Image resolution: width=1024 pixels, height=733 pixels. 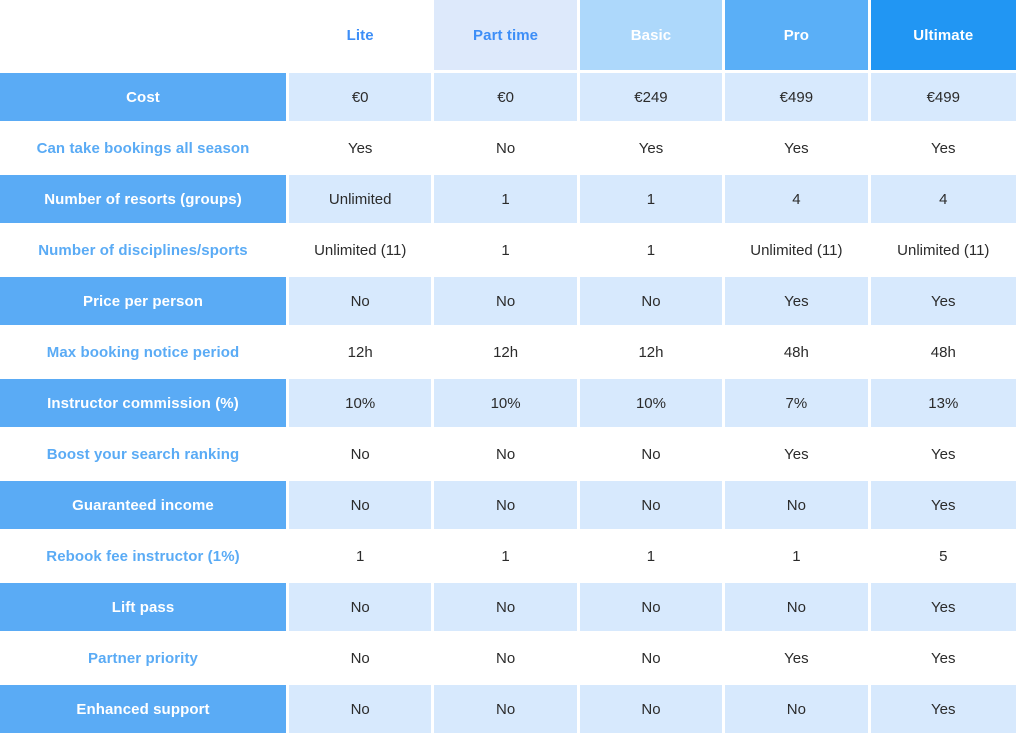 I want to click on row-label: Lift pass, so click(x=144, y=605).